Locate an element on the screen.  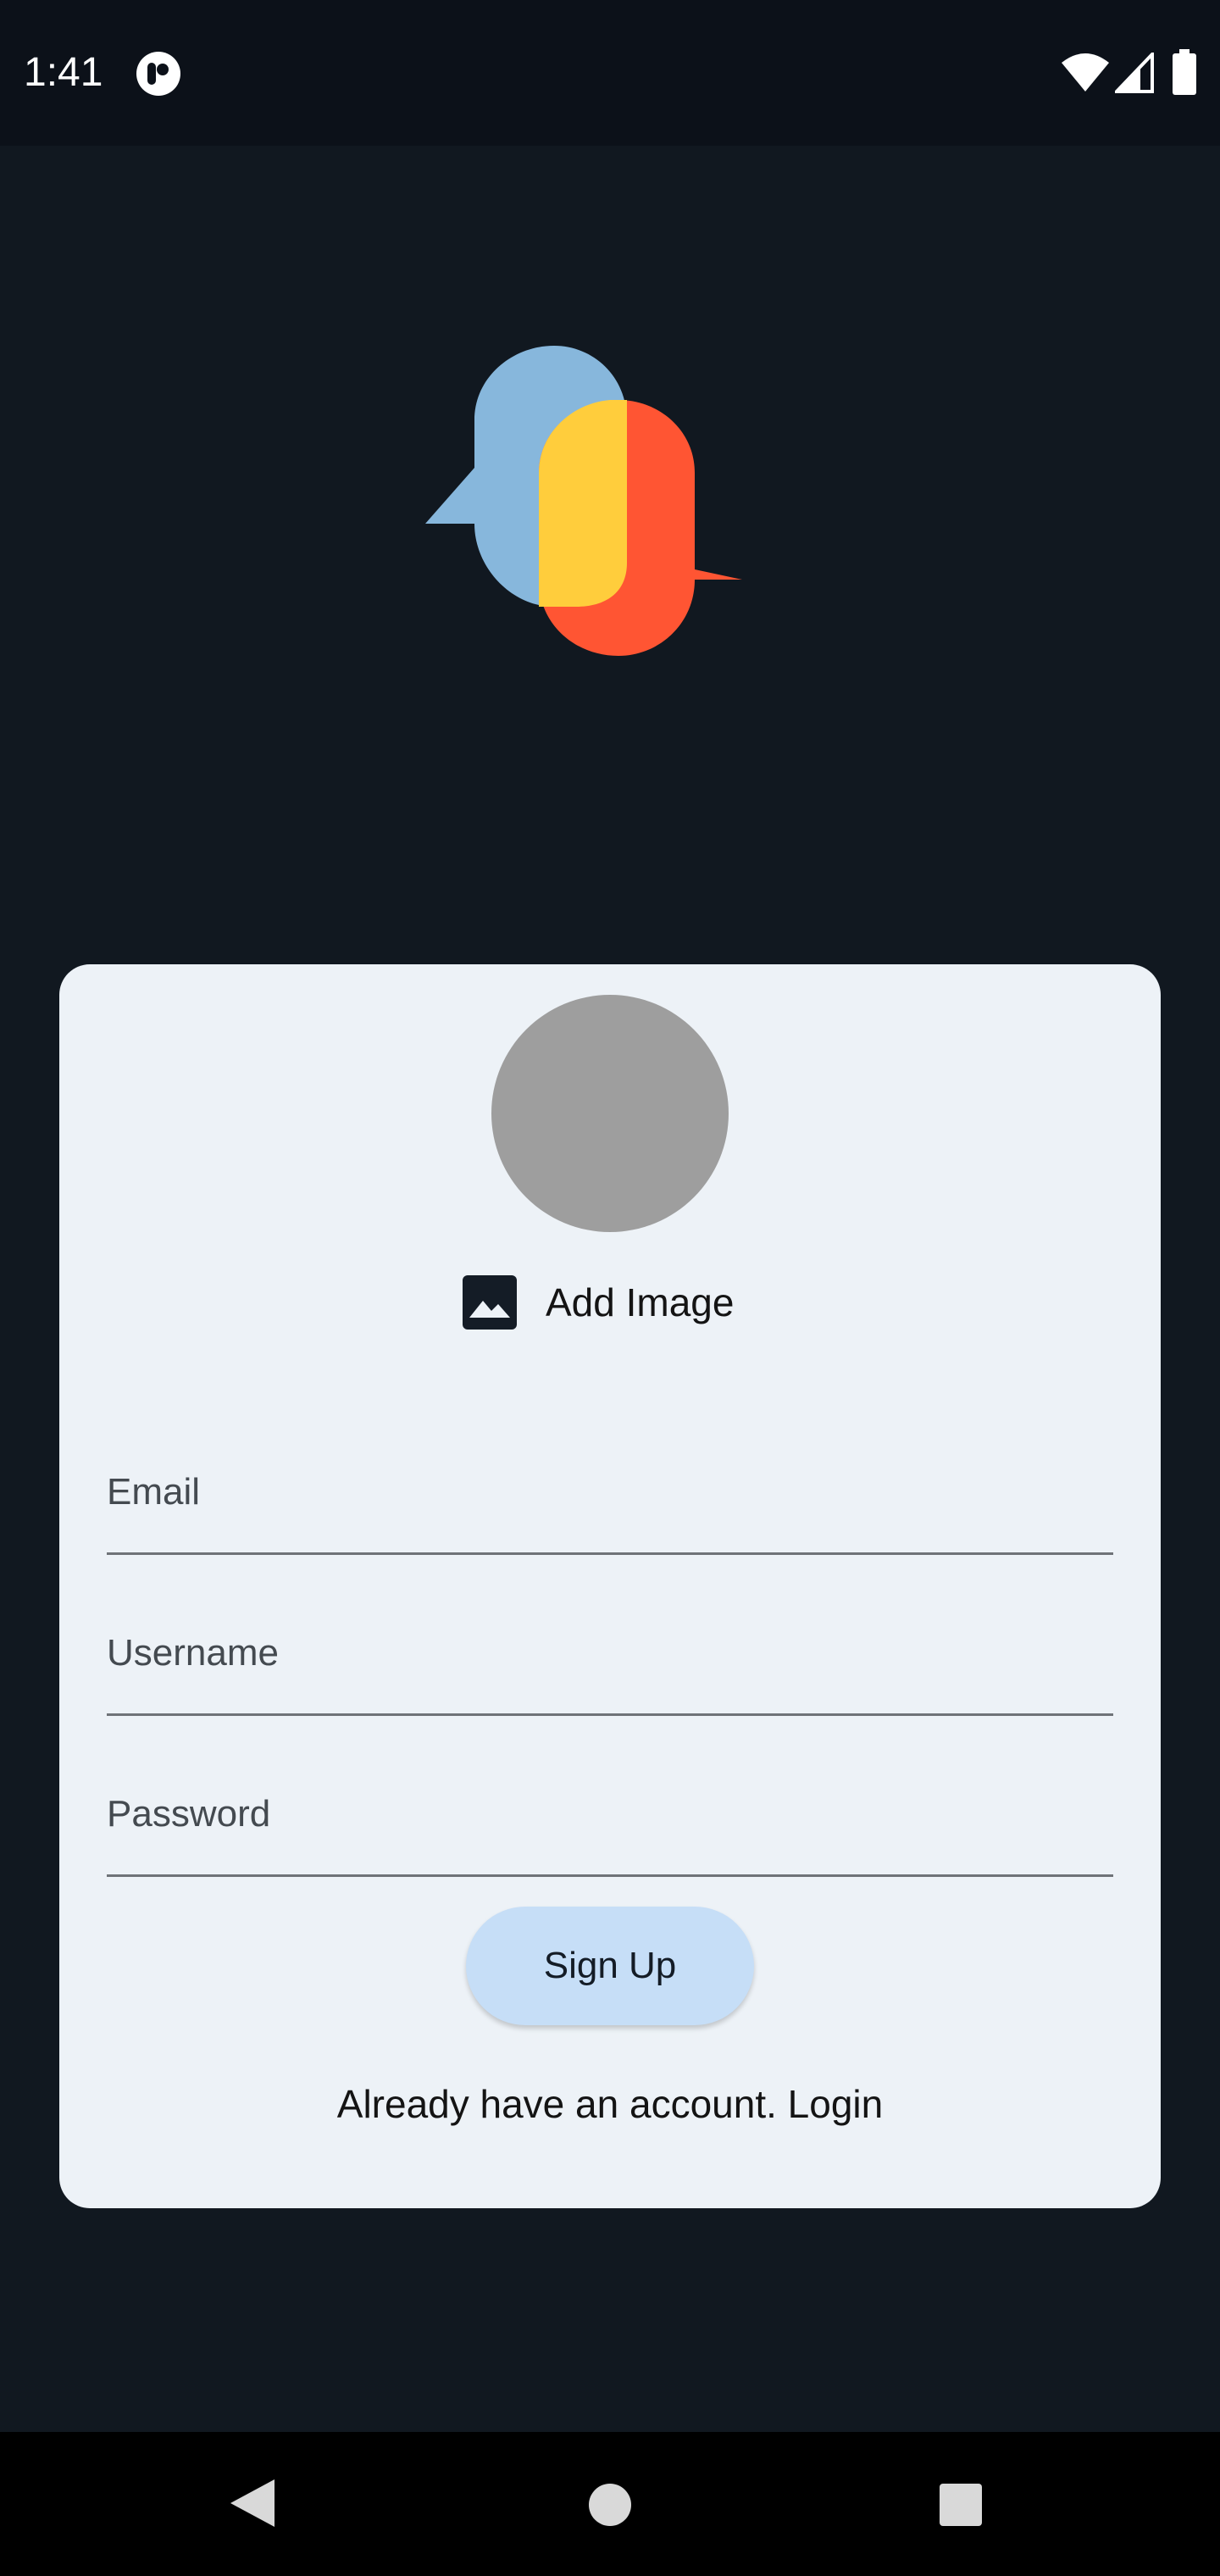
login-link: Already have an account. Login is located at coordinates (610, 2104).